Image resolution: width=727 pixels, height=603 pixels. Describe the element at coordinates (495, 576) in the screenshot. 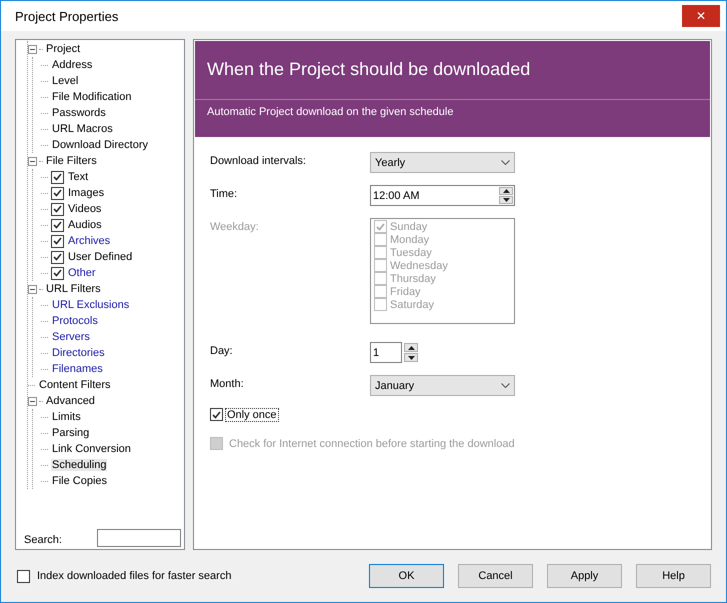

I see `dialog-button: Cancel` at that location.